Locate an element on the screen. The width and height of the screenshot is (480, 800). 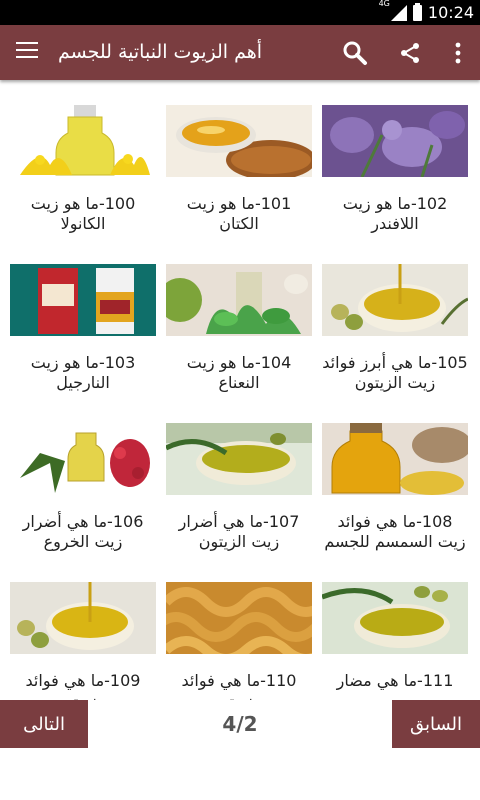
grid-item: 103-ما هو زيت النارجيل is located at coordinates (84, 315).